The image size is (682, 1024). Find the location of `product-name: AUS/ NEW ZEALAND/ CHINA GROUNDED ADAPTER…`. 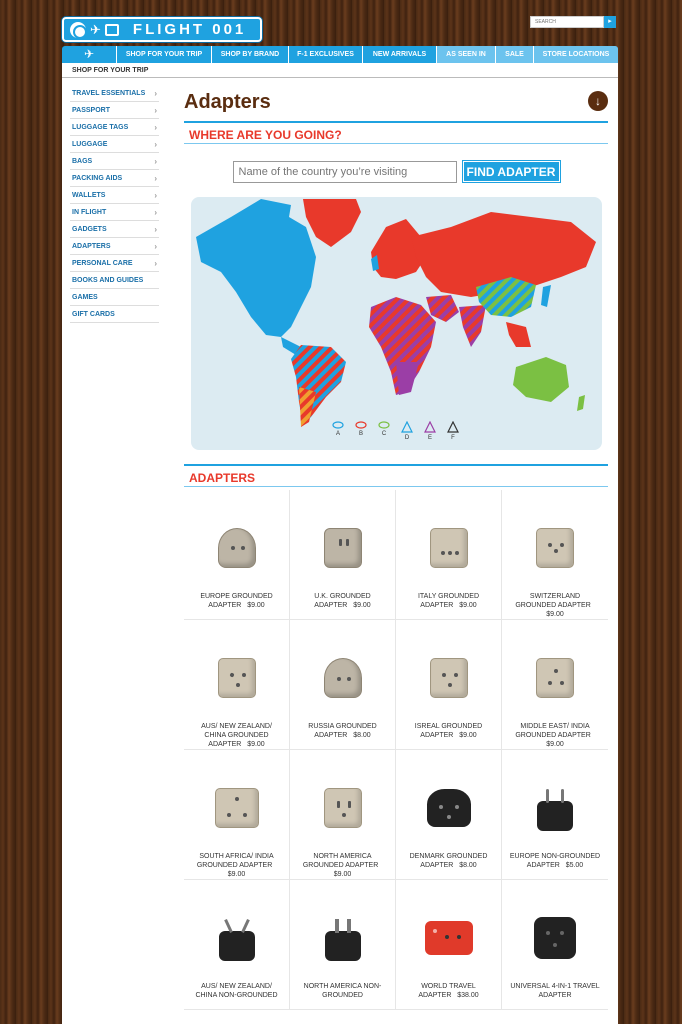

product-name: AUS/ NEW ZEALAND/ CHINA GROUNDED ADAPTER… is located at coordinates (236, 735).